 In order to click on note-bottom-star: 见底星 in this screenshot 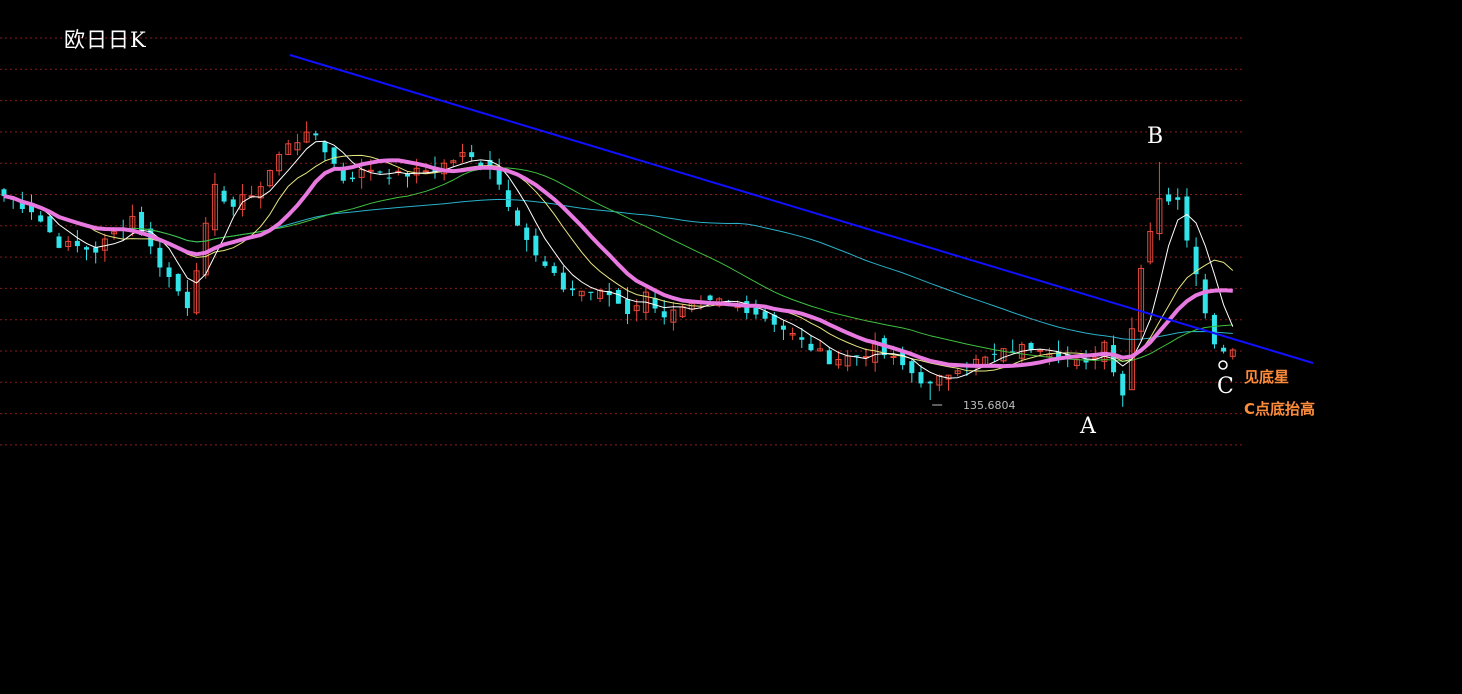, I will do `click(1267, 377)`.